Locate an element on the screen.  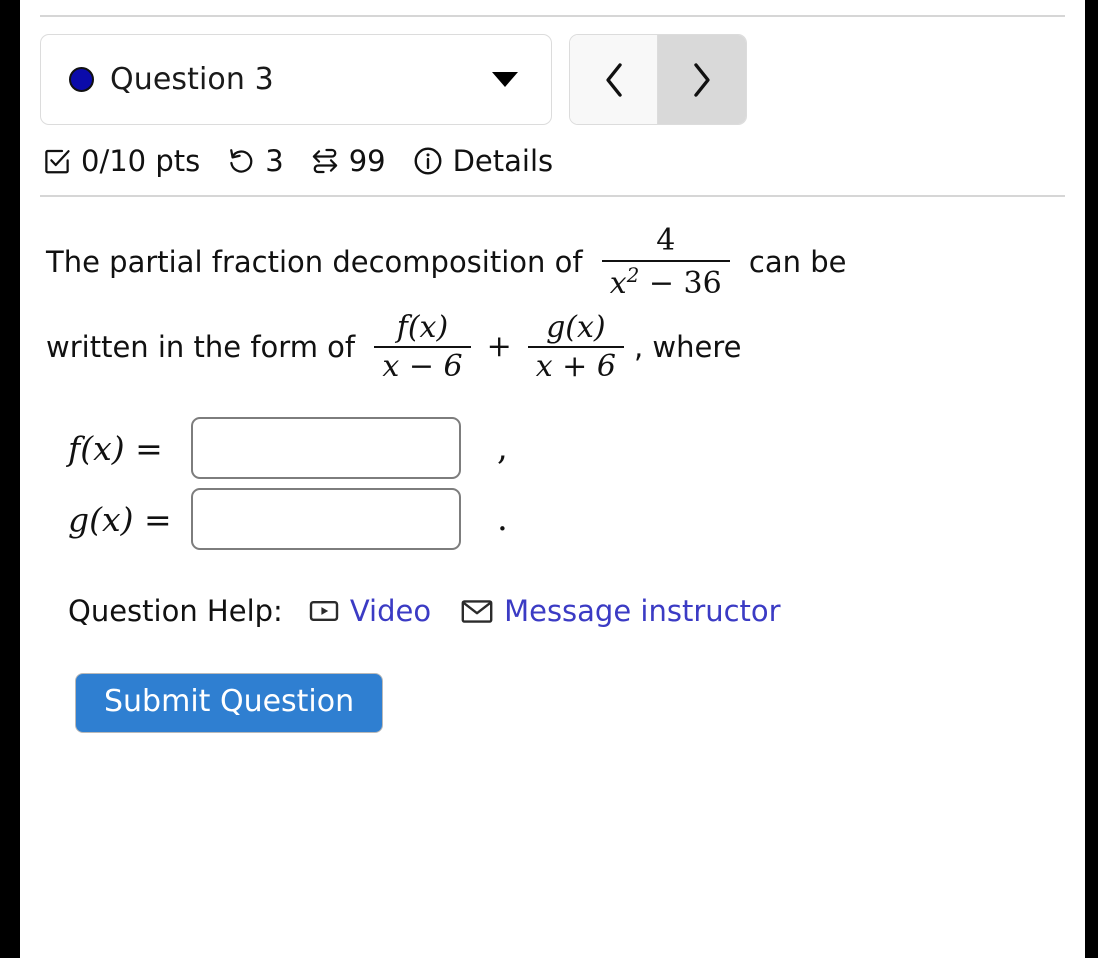
message-instructor-label: Message instructor is located at coordinates (642, 611).